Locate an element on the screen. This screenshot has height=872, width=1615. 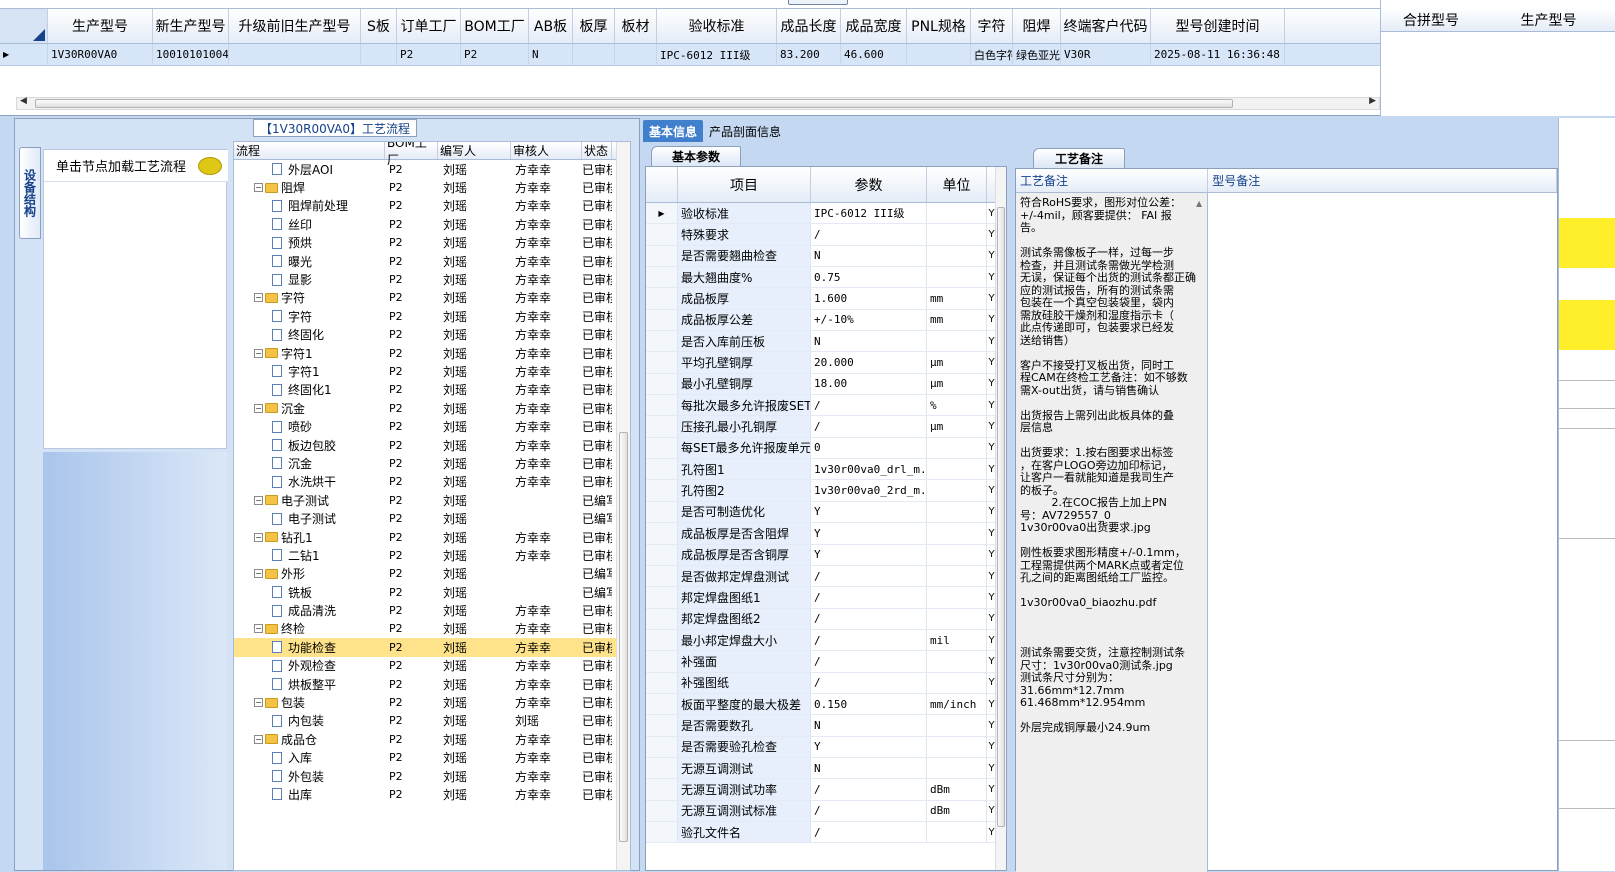
param-unit-cell: dBm is located at coordinates (957, 810).